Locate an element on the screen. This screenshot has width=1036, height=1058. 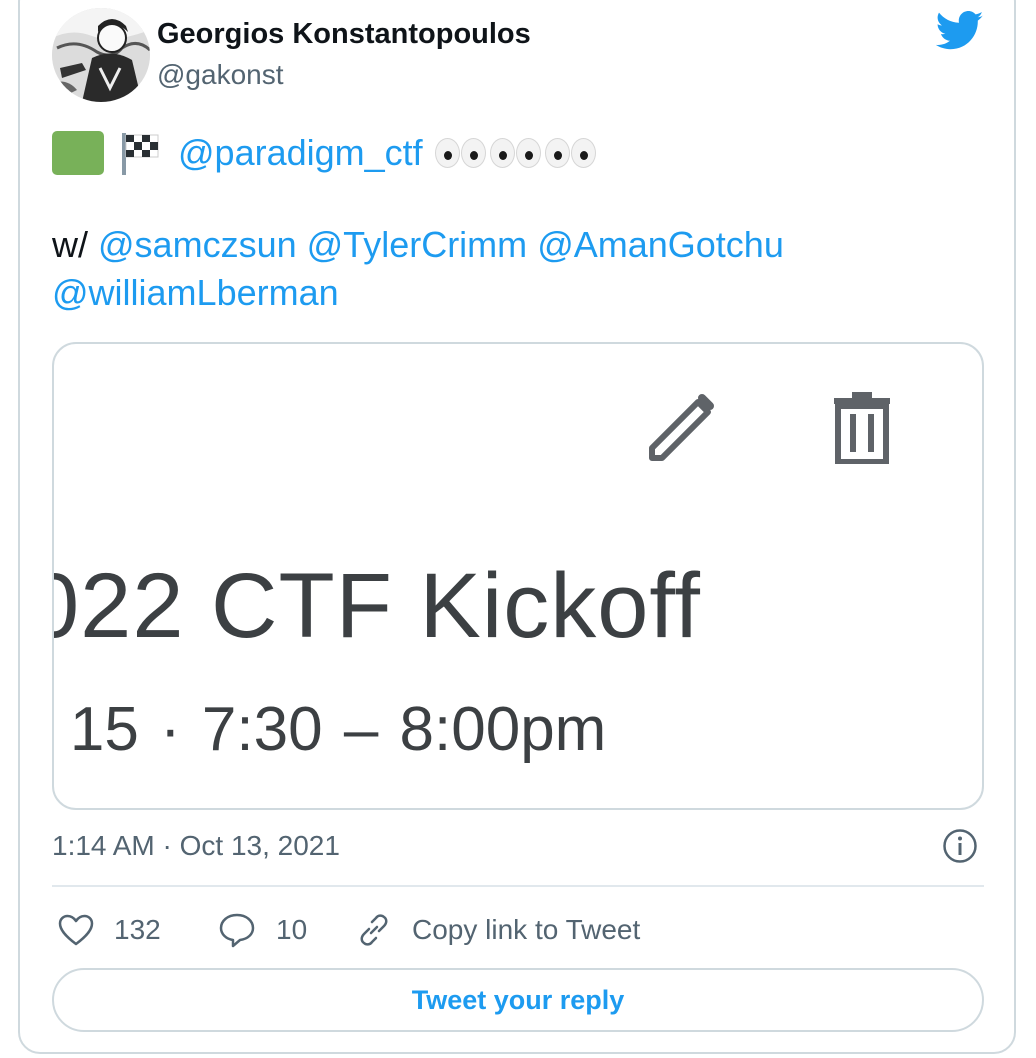
eyes-emoji-group is located at coordinates (515, 153).